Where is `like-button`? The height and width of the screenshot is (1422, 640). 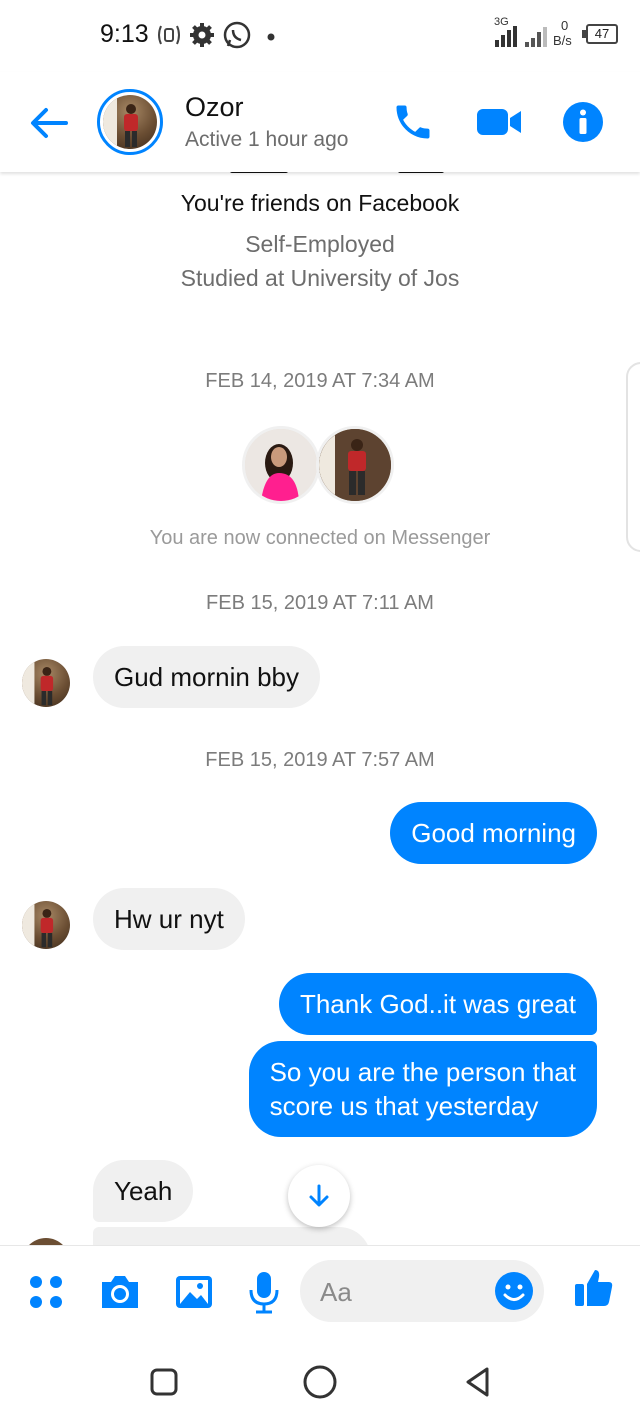 like-button is located at coordinates (594, 1288).